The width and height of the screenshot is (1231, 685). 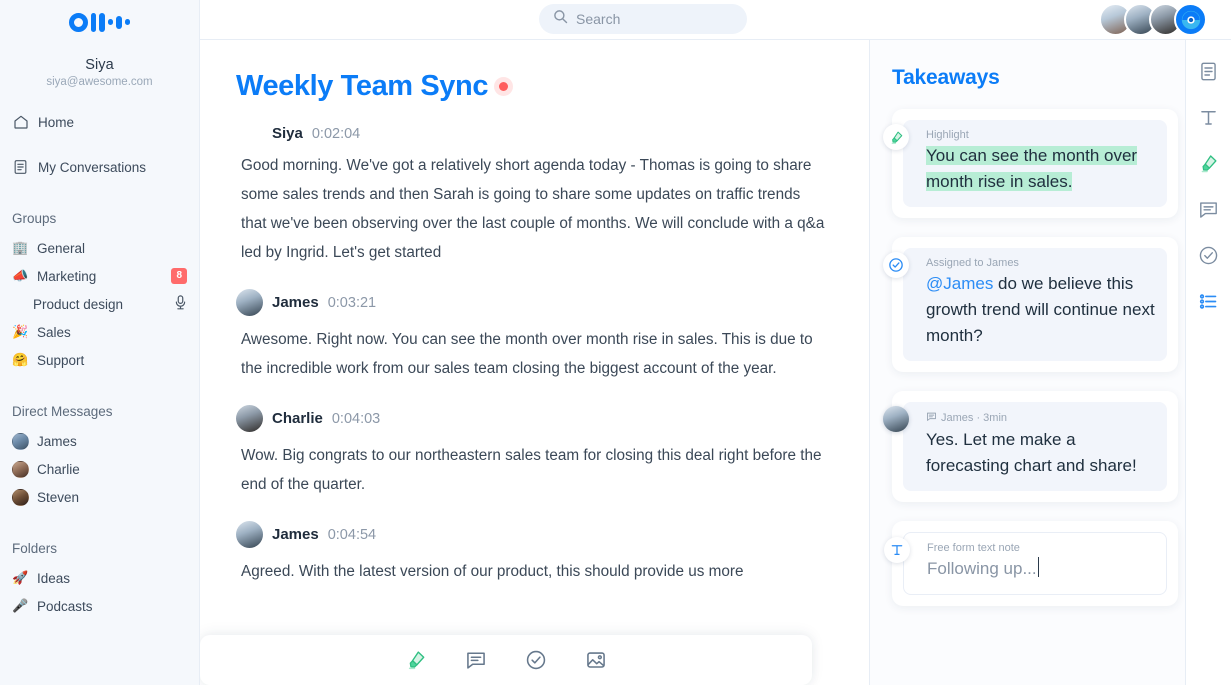 What do you see at coordinates (356, 419) in the screenshot?
I see `timestamp: 0:04:03` at bounding box center [356, 419].